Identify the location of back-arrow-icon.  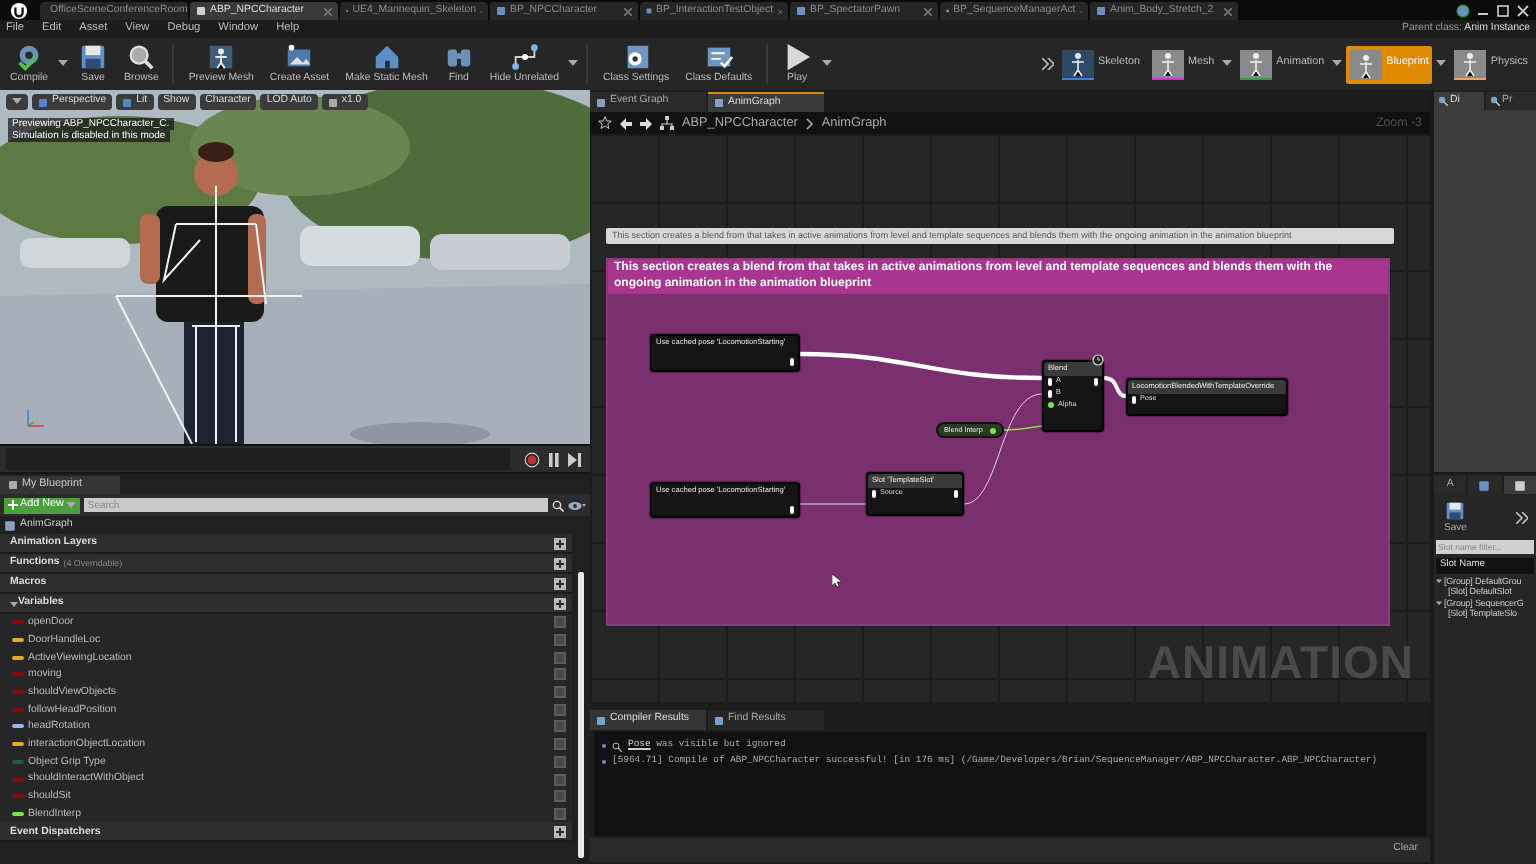
(626, 123).